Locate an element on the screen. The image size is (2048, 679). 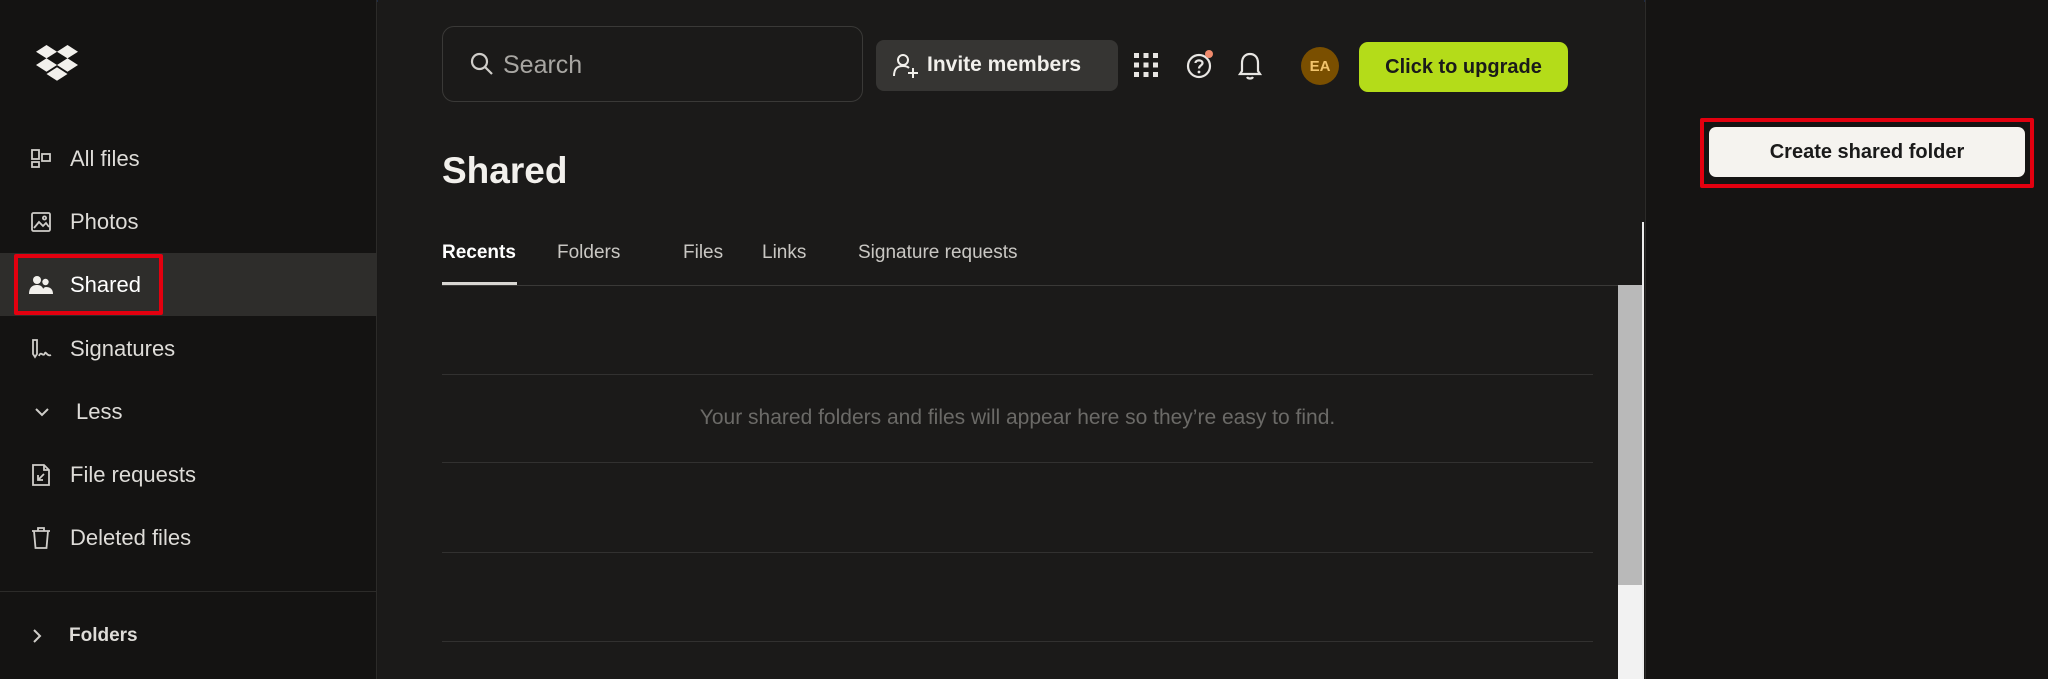
search-box is located at coordinates (652, 64).